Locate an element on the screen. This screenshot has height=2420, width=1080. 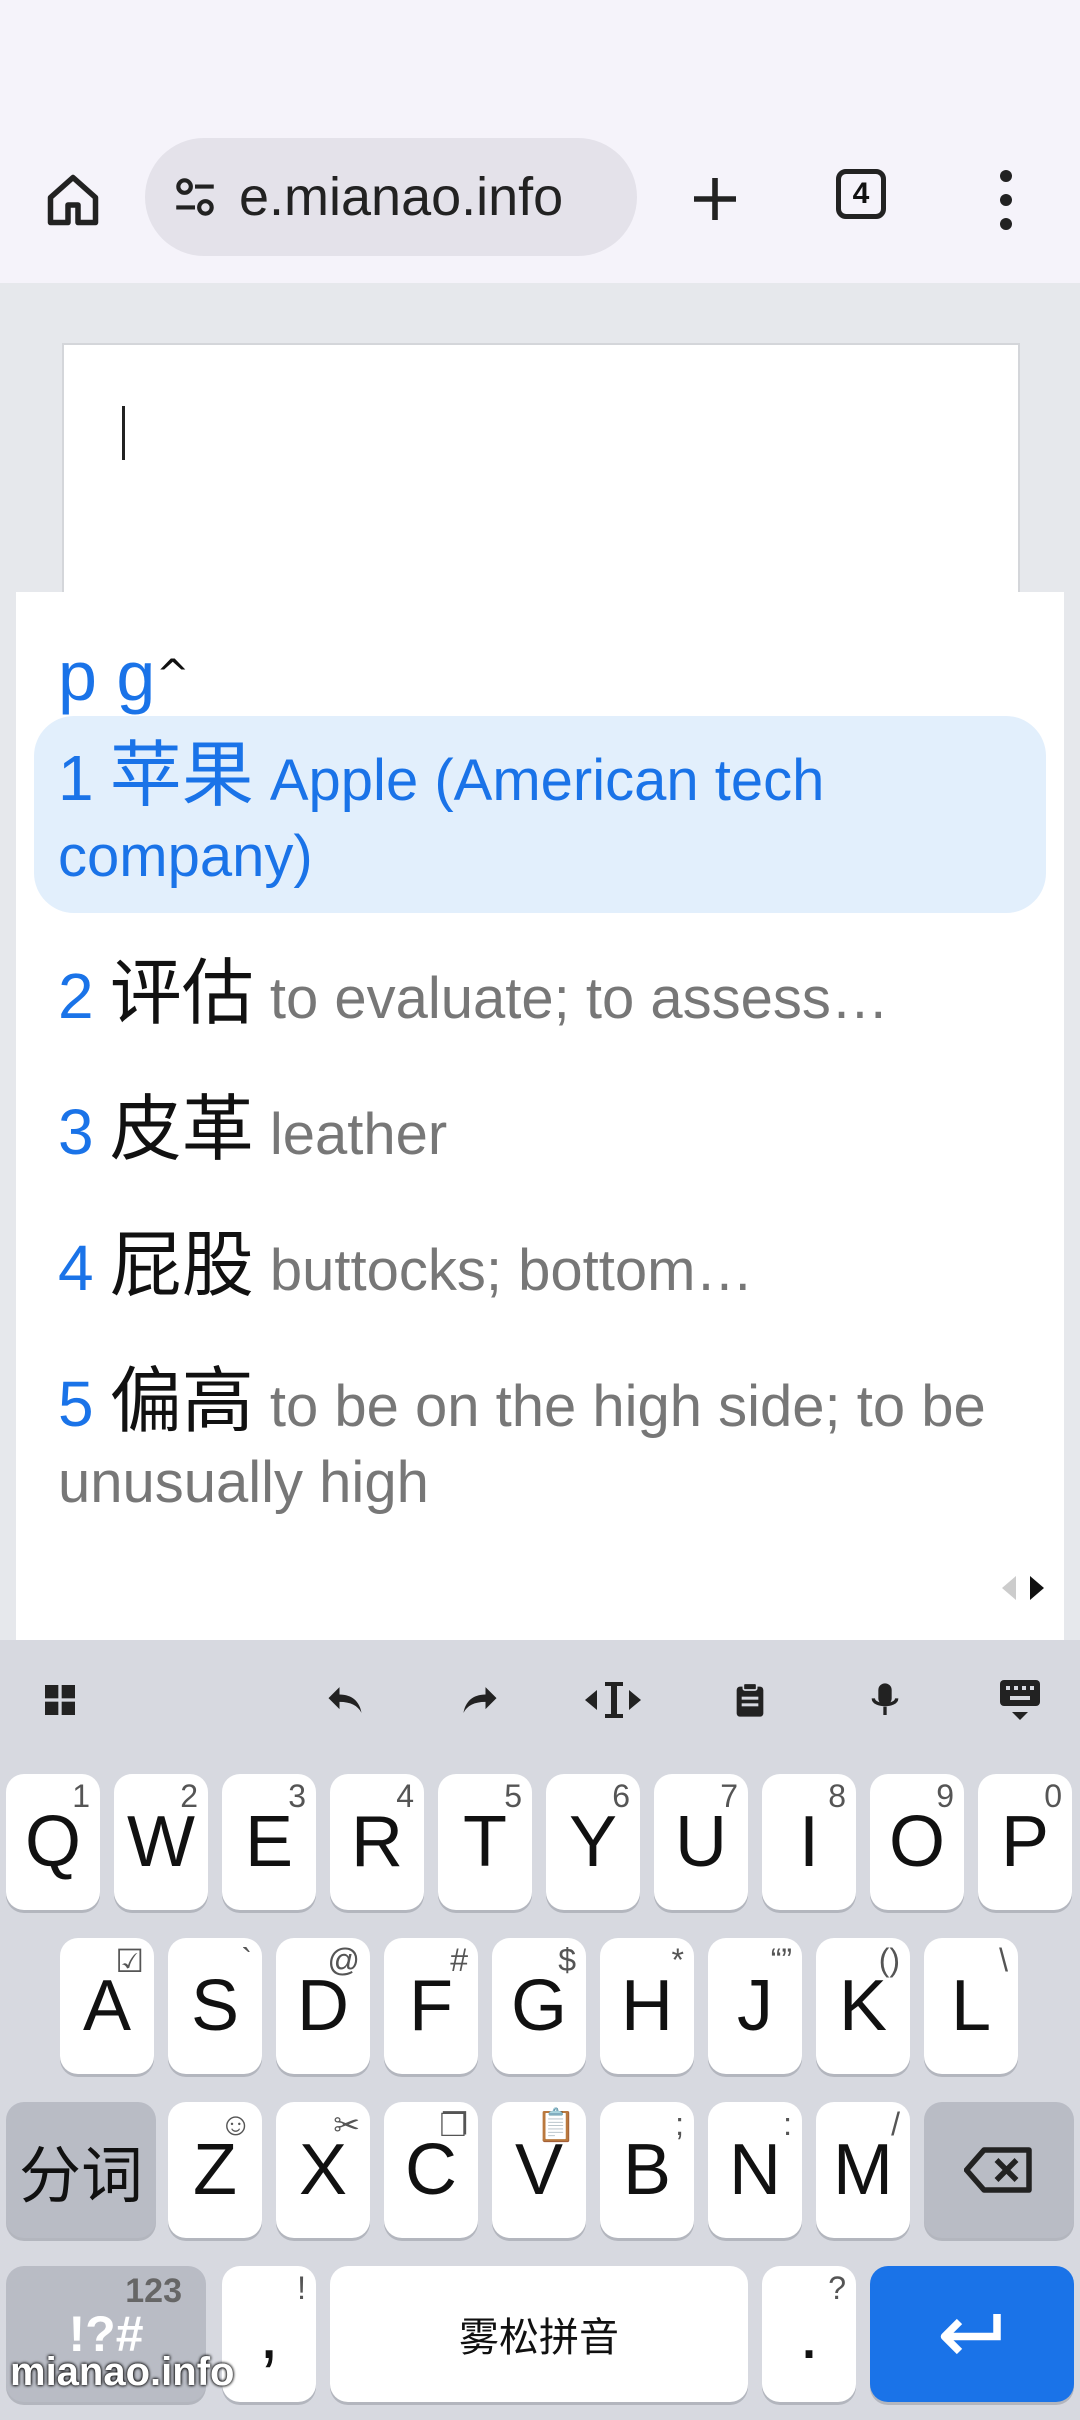
key-b: B; is located at coordinates (647, 2170).